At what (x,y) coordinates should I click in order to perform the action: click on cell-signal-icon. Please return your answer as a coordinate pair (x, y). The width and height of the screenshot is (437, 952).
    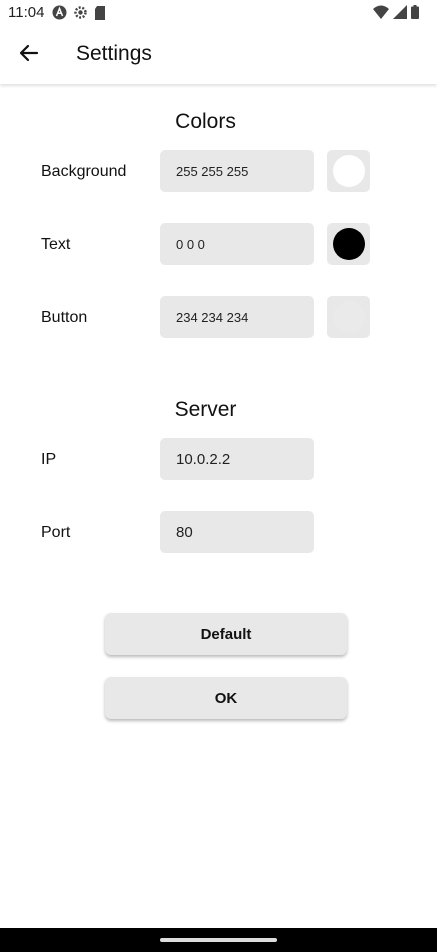
    Looking at the image, I should click on (400, 14).